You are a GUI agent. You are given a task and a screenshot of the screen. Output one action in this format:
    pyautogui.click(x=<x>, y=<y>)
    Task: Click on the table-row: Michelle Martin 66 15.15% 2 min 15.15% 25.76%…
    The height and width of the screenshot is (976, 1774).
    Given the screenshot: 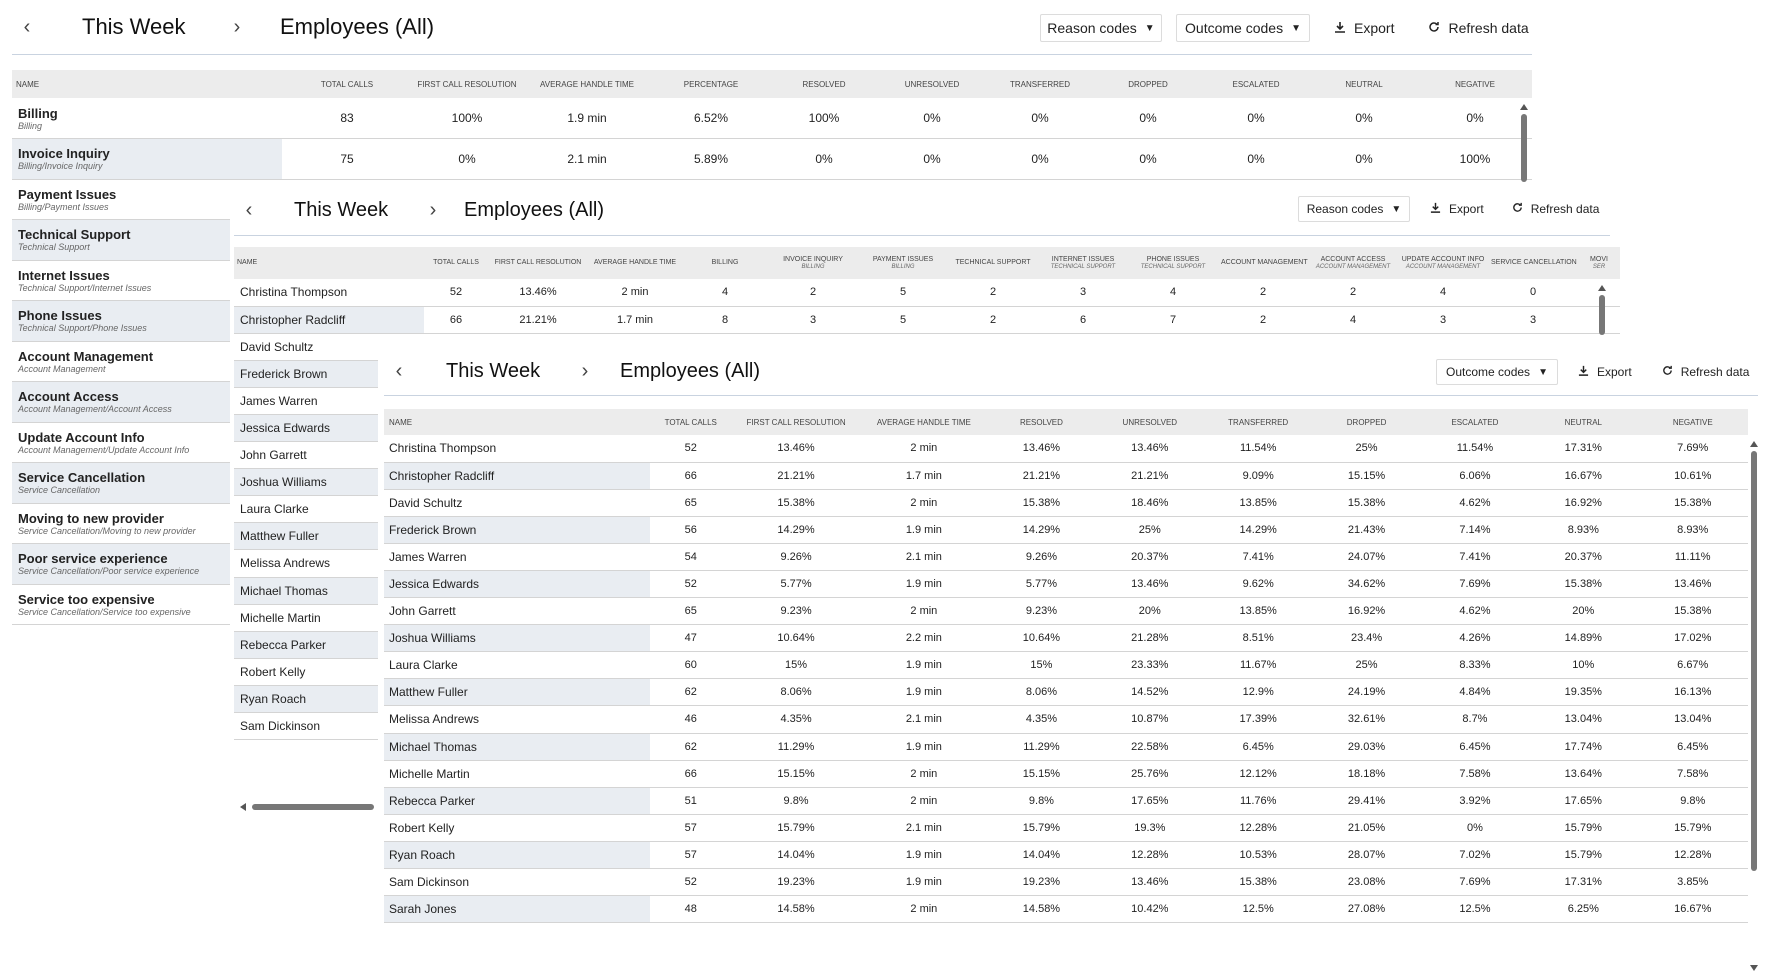 What is the action you would take?
    pyautogui.click(x=1066, y=774)
    